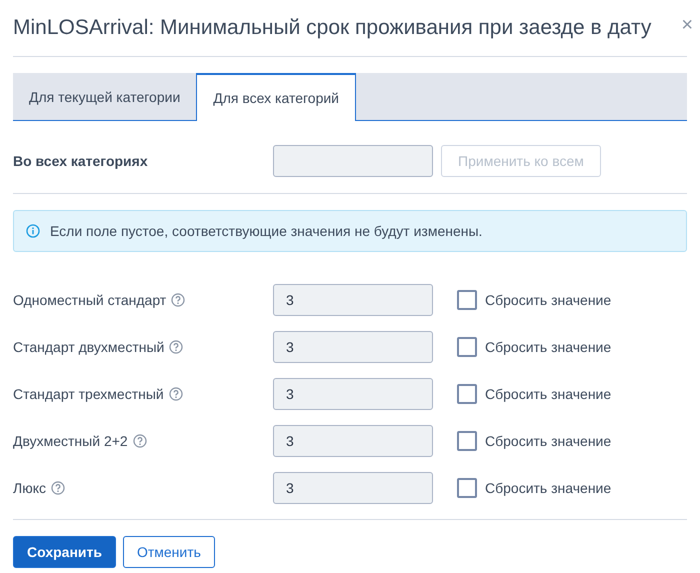 The image size is (700, 573). What do you see at coordinates (88, 394) in the screenshot?
I see `room-category-label: Стандарт трехместный` at bounding box center [88, 394].